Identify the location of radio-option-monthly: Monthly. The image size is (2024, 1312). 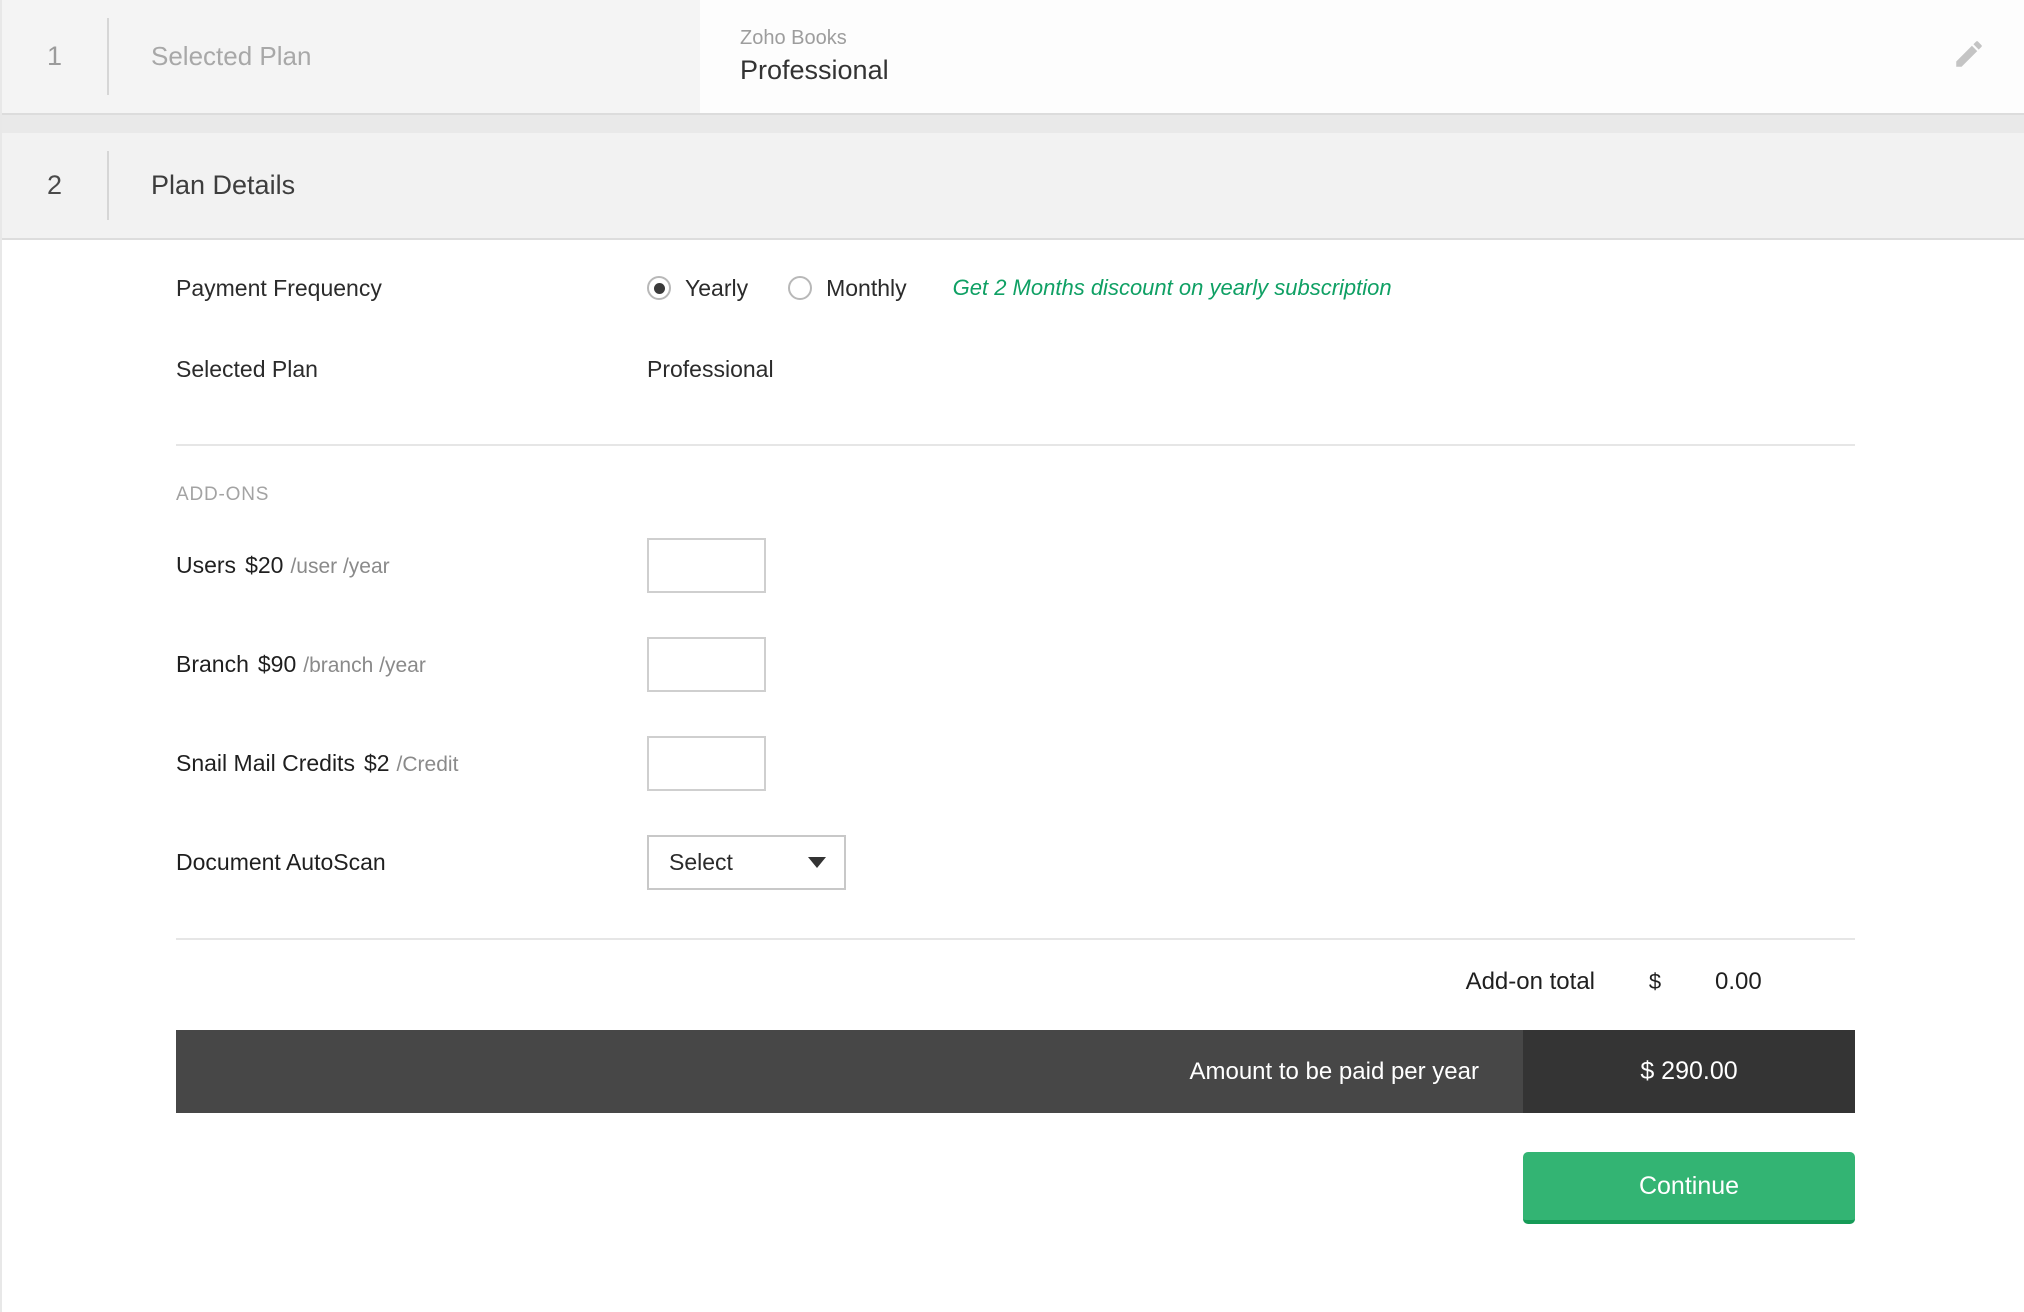
(847, 288).